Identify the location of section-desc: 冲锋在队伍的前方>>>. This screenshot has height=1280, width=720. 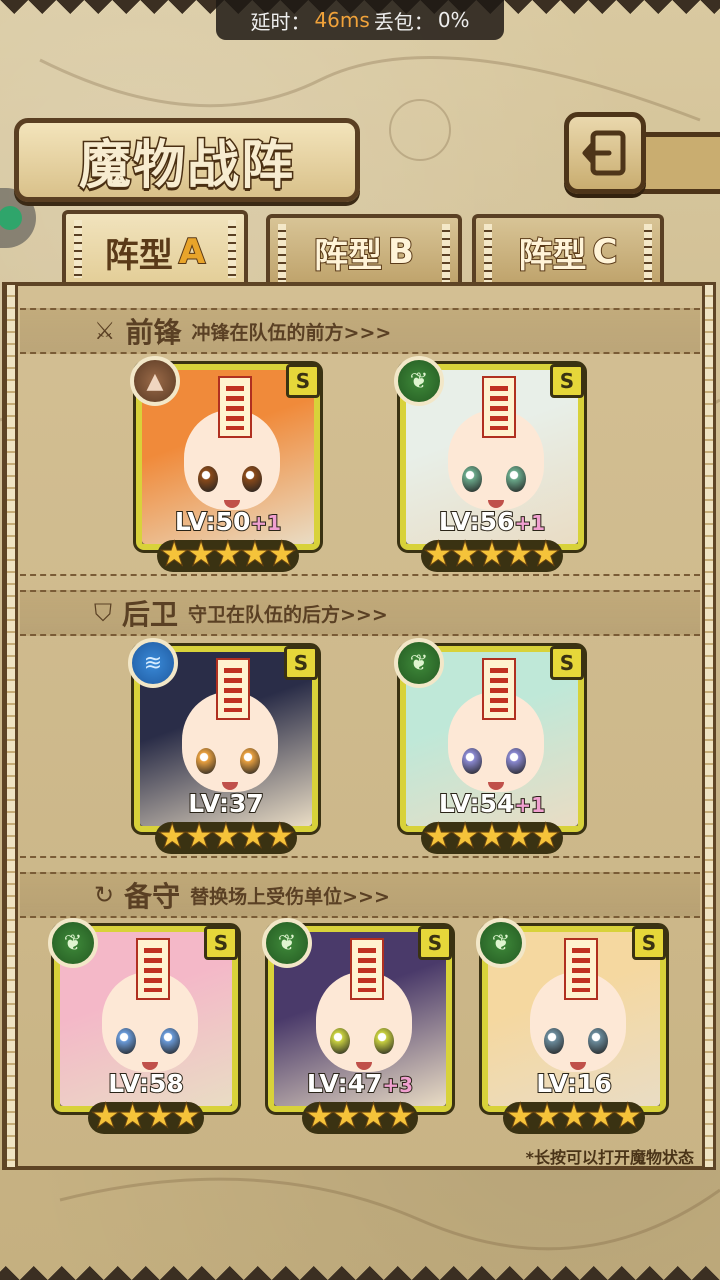
(291, 332).